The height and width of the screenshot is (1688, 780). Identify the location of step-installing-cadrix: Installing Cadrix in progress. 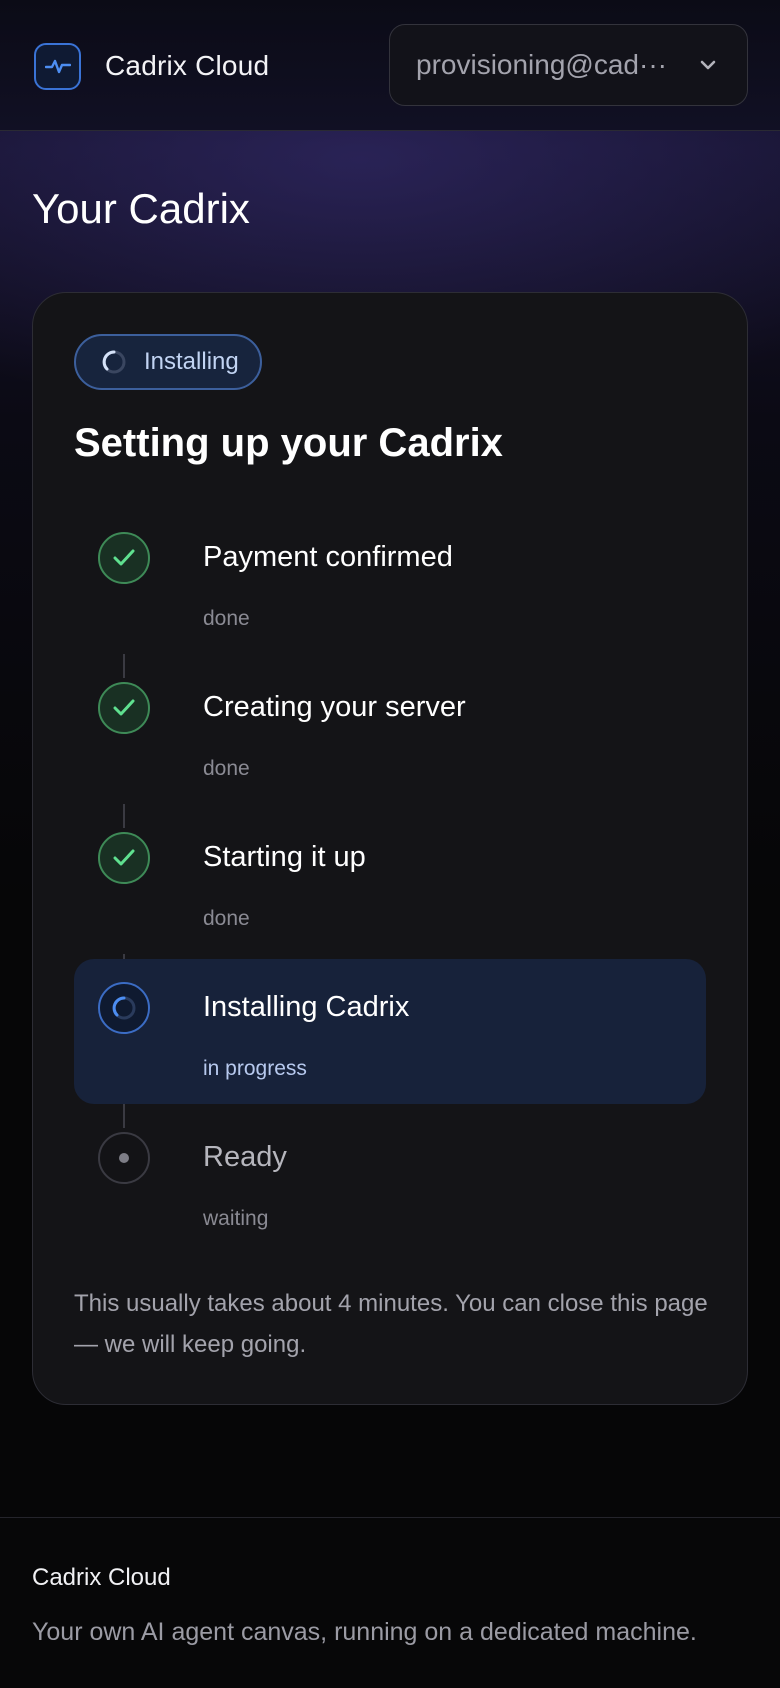
(390, 1043).